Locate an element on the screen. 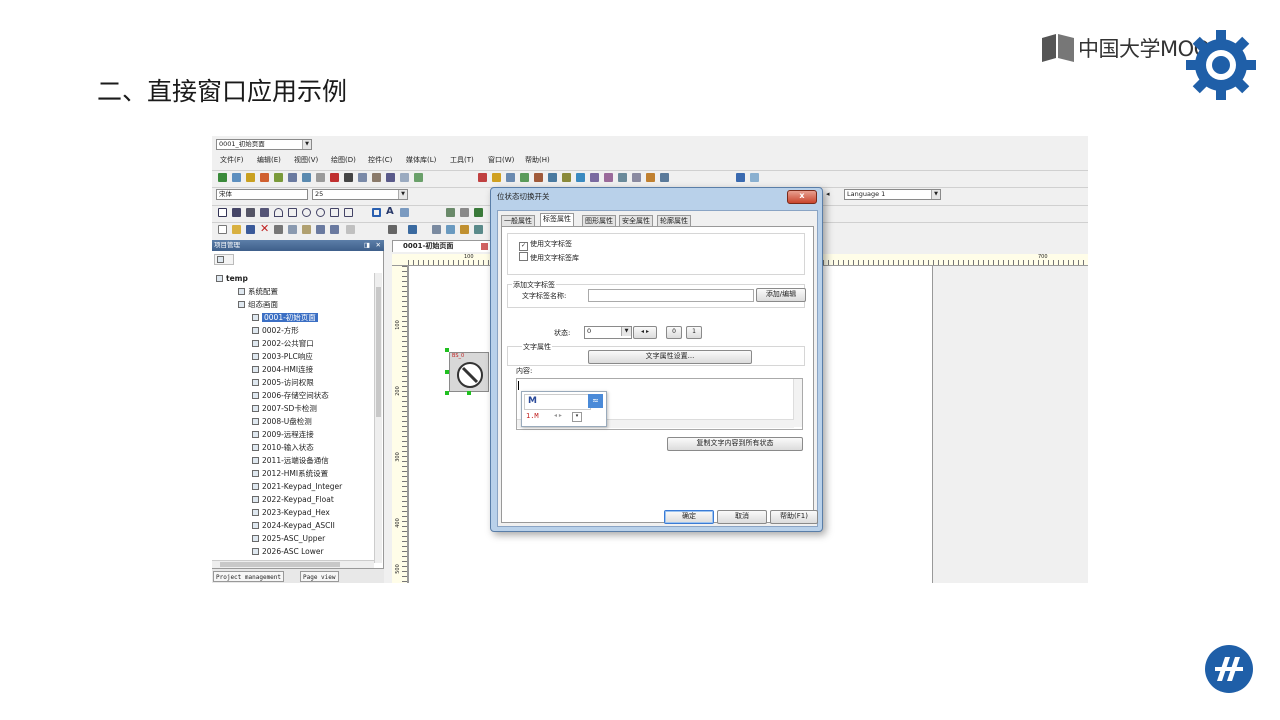  database-icon is located at coordinates (552, 177).